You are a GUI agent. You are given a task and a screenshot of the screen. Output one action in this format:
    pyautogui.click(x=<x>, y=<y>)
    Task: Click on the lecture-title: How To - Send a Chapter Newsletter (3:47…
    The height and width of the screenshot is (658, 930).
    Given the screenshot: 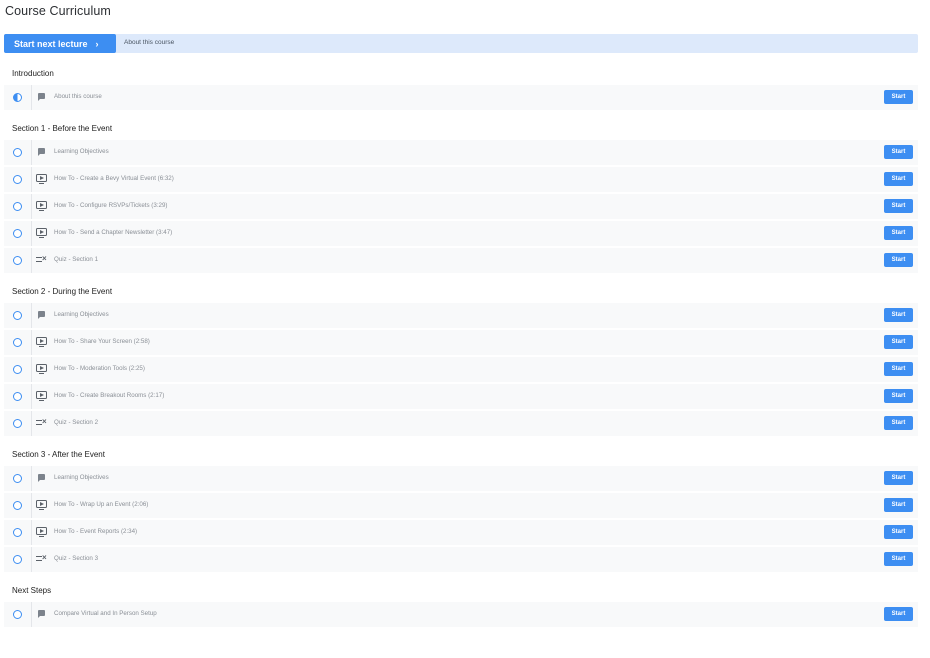 What is the action you would take?
    pyautogui.click(x=113, y=232)
    